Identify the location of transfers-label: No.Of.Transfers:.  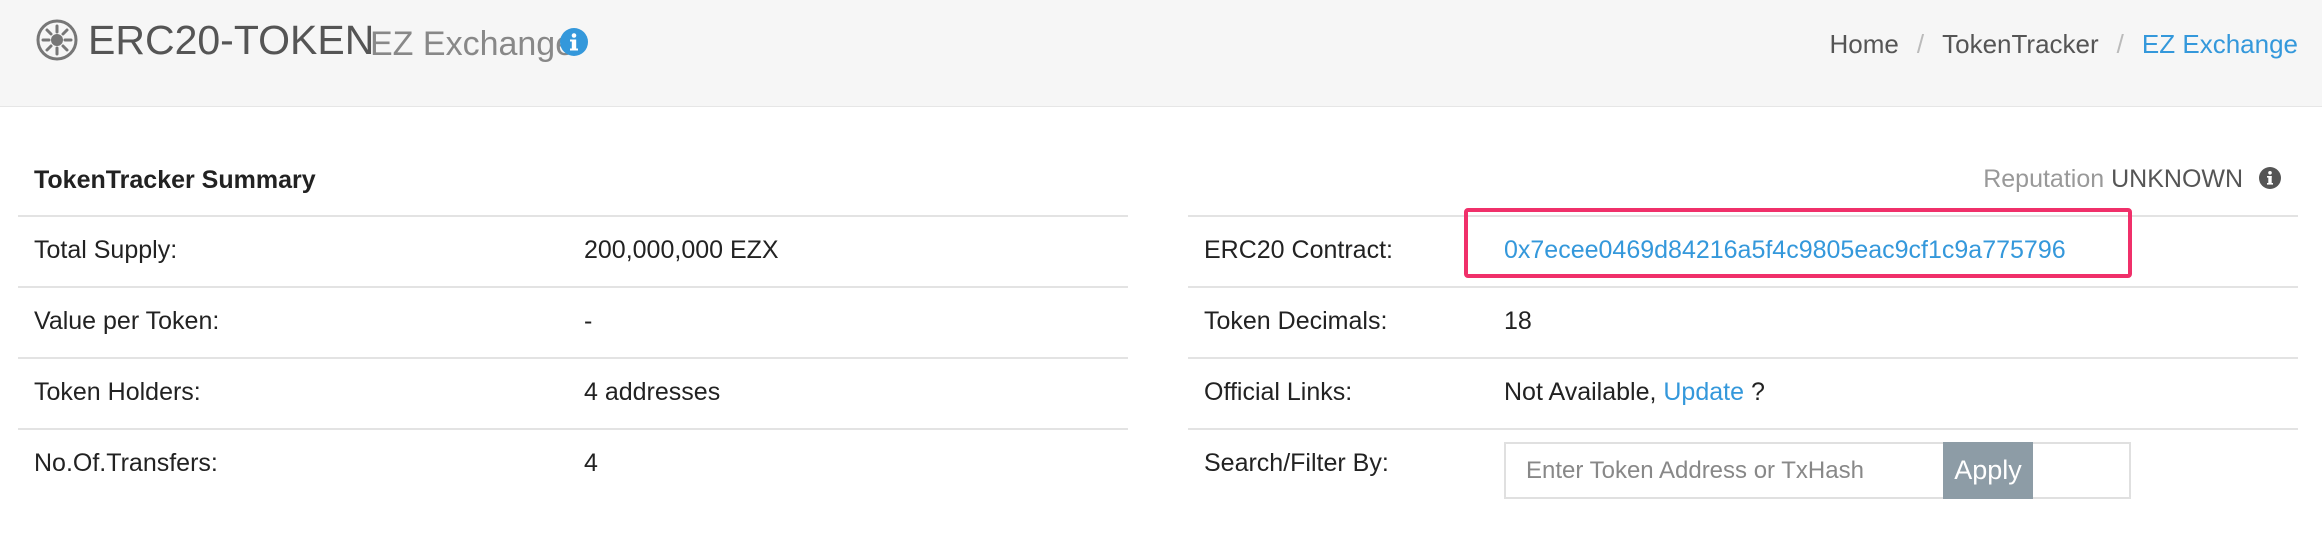
(126, 463).